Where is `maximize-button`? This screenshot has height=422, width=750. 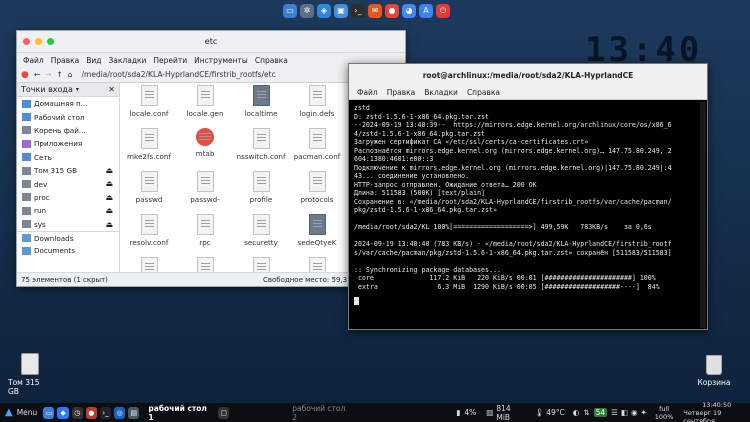
maximize-button is located at coordinates (50, 41).